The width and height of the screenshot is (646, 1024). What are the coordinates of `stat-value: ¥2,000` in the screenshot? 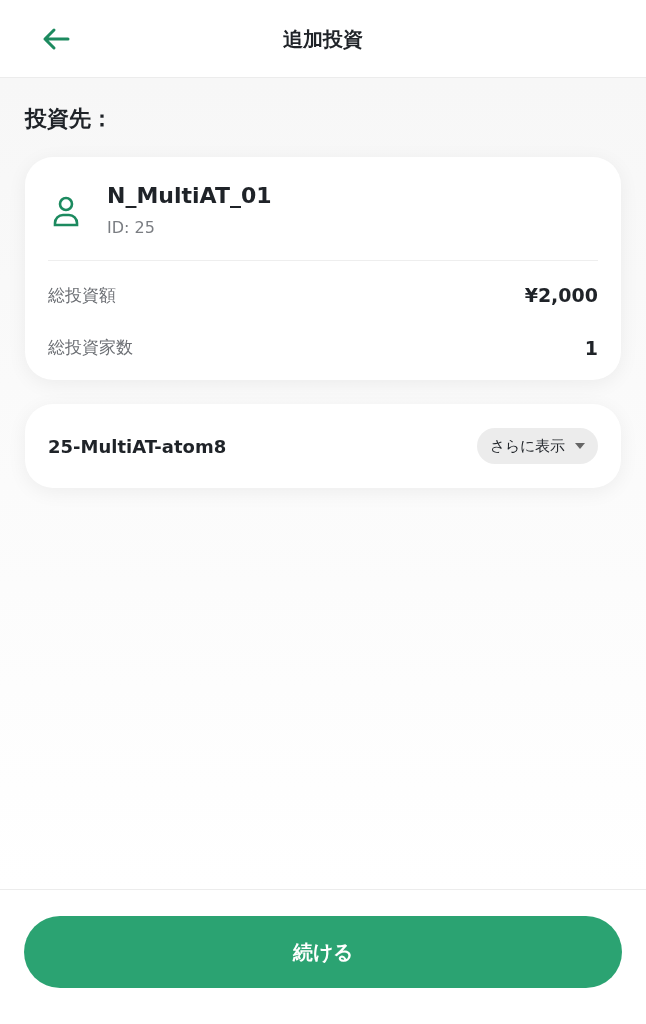 It's located at (561, 295).